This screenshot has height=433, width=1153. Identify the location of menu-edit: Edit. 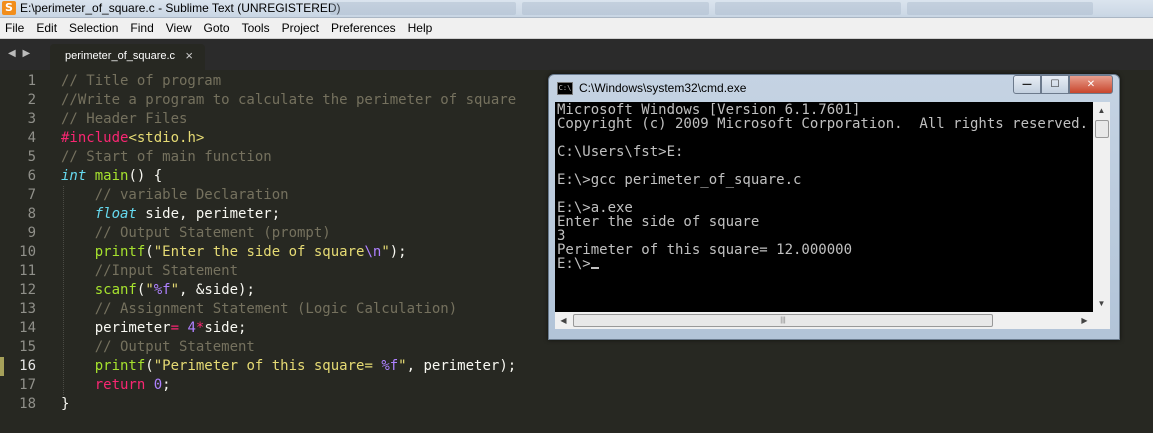
(46, 28).